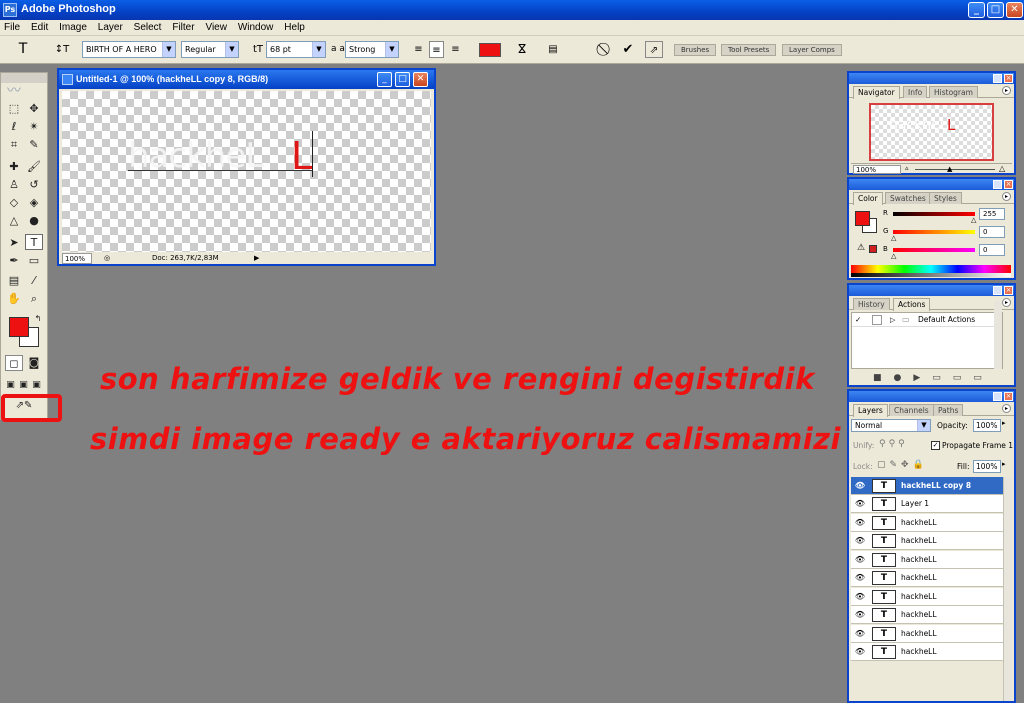  I want to click on tab-actions: Actions, so click(912, 304).